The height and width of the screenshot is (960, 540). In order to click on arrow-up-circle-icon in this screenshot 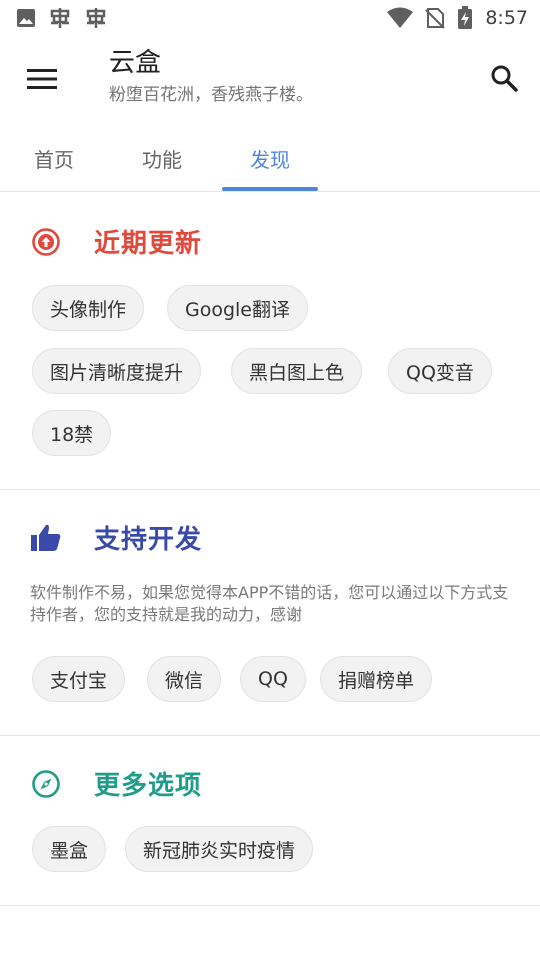, I will do `click(46, 242)`.